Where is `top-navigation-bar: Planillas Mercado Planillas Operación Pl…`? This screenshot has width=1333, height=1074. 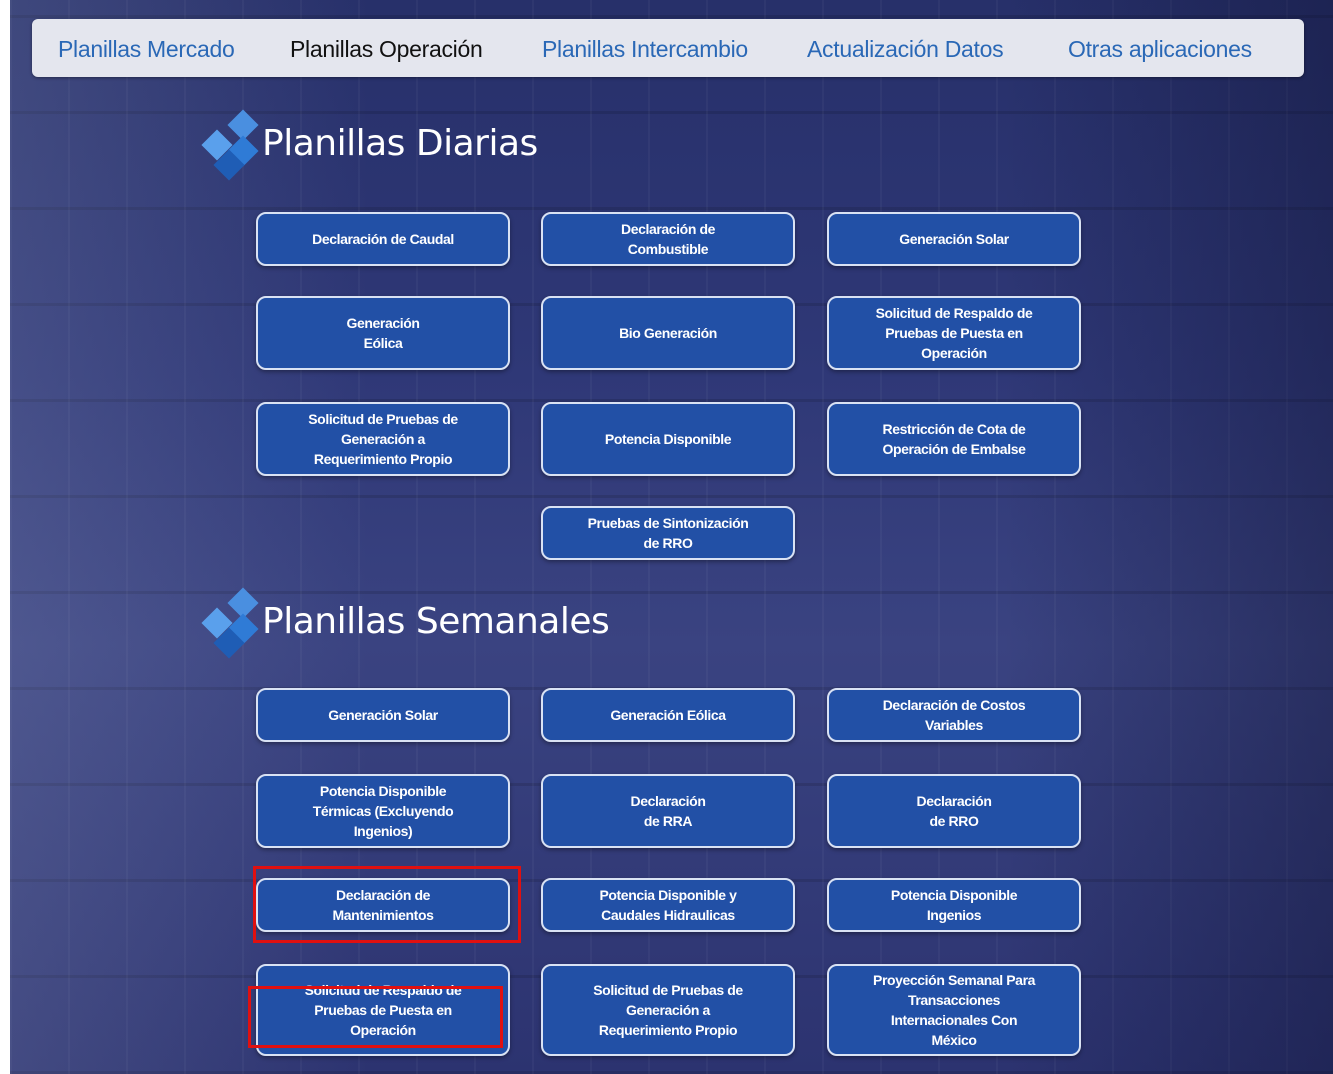 top-navigation-bar: Planillas Mercado Planillas Operación Pl… is located at coordinates (668, 48).